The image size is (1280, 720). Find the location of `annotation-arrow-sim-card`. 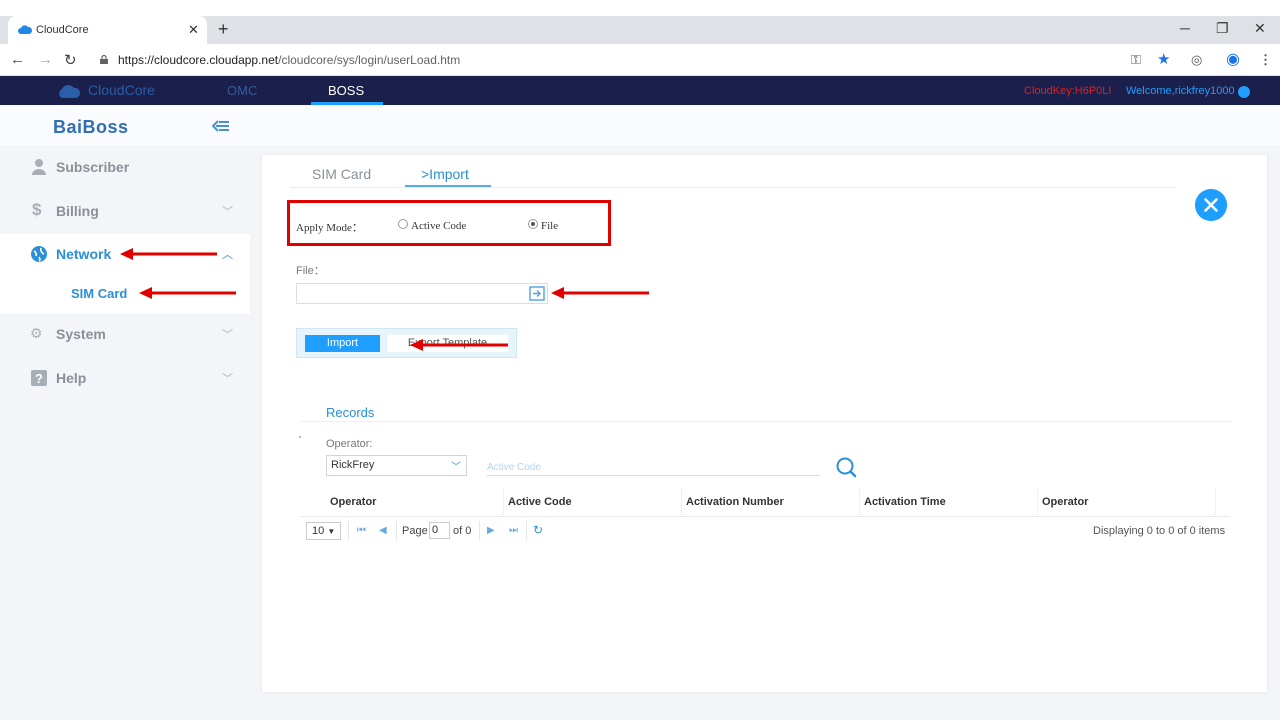

annotation-arrow-sim-card is located at coordinates (187, 293).